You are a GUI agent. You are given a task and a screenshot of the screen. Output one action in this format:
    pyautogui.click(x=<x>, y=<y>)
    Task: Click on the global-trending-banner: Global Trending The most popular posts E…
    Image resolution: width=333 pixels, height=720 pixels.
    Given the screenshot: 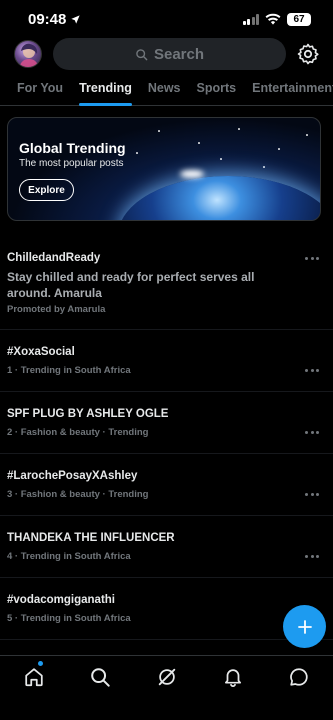 What is the action you would take?
    pyautogui.click(x=164, y=169)
    